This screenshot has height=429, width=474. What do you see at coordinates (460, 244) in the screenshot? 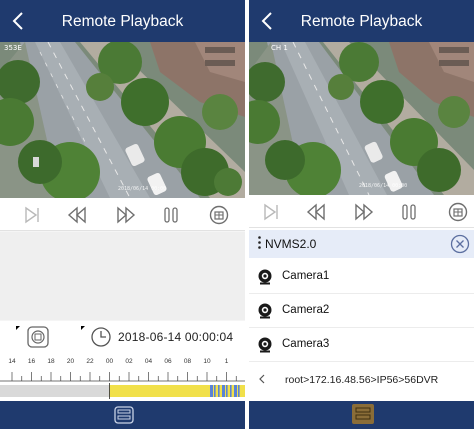
I see `close-icon` at bounding box center [460, 244].